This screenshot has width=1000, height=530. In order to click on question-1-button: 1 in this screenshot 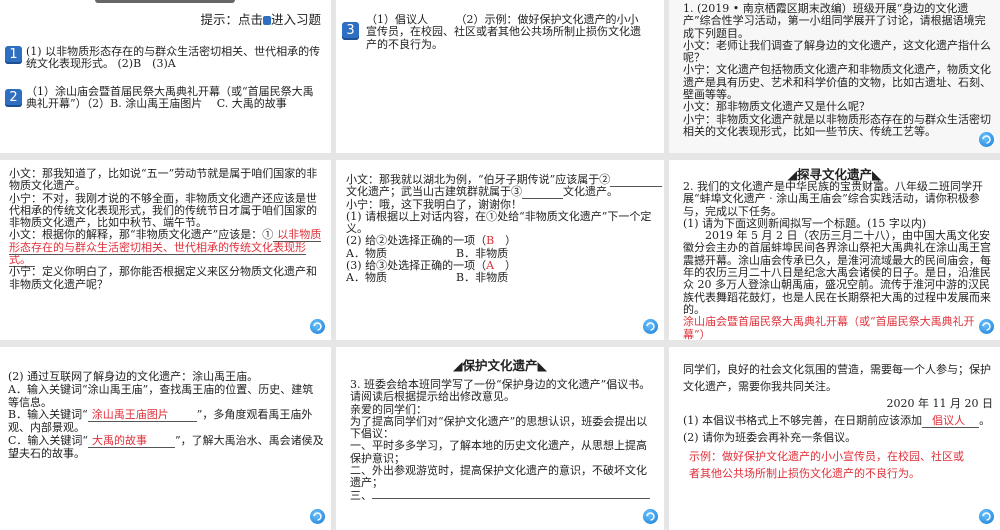, I will do `click(13, 55)`.